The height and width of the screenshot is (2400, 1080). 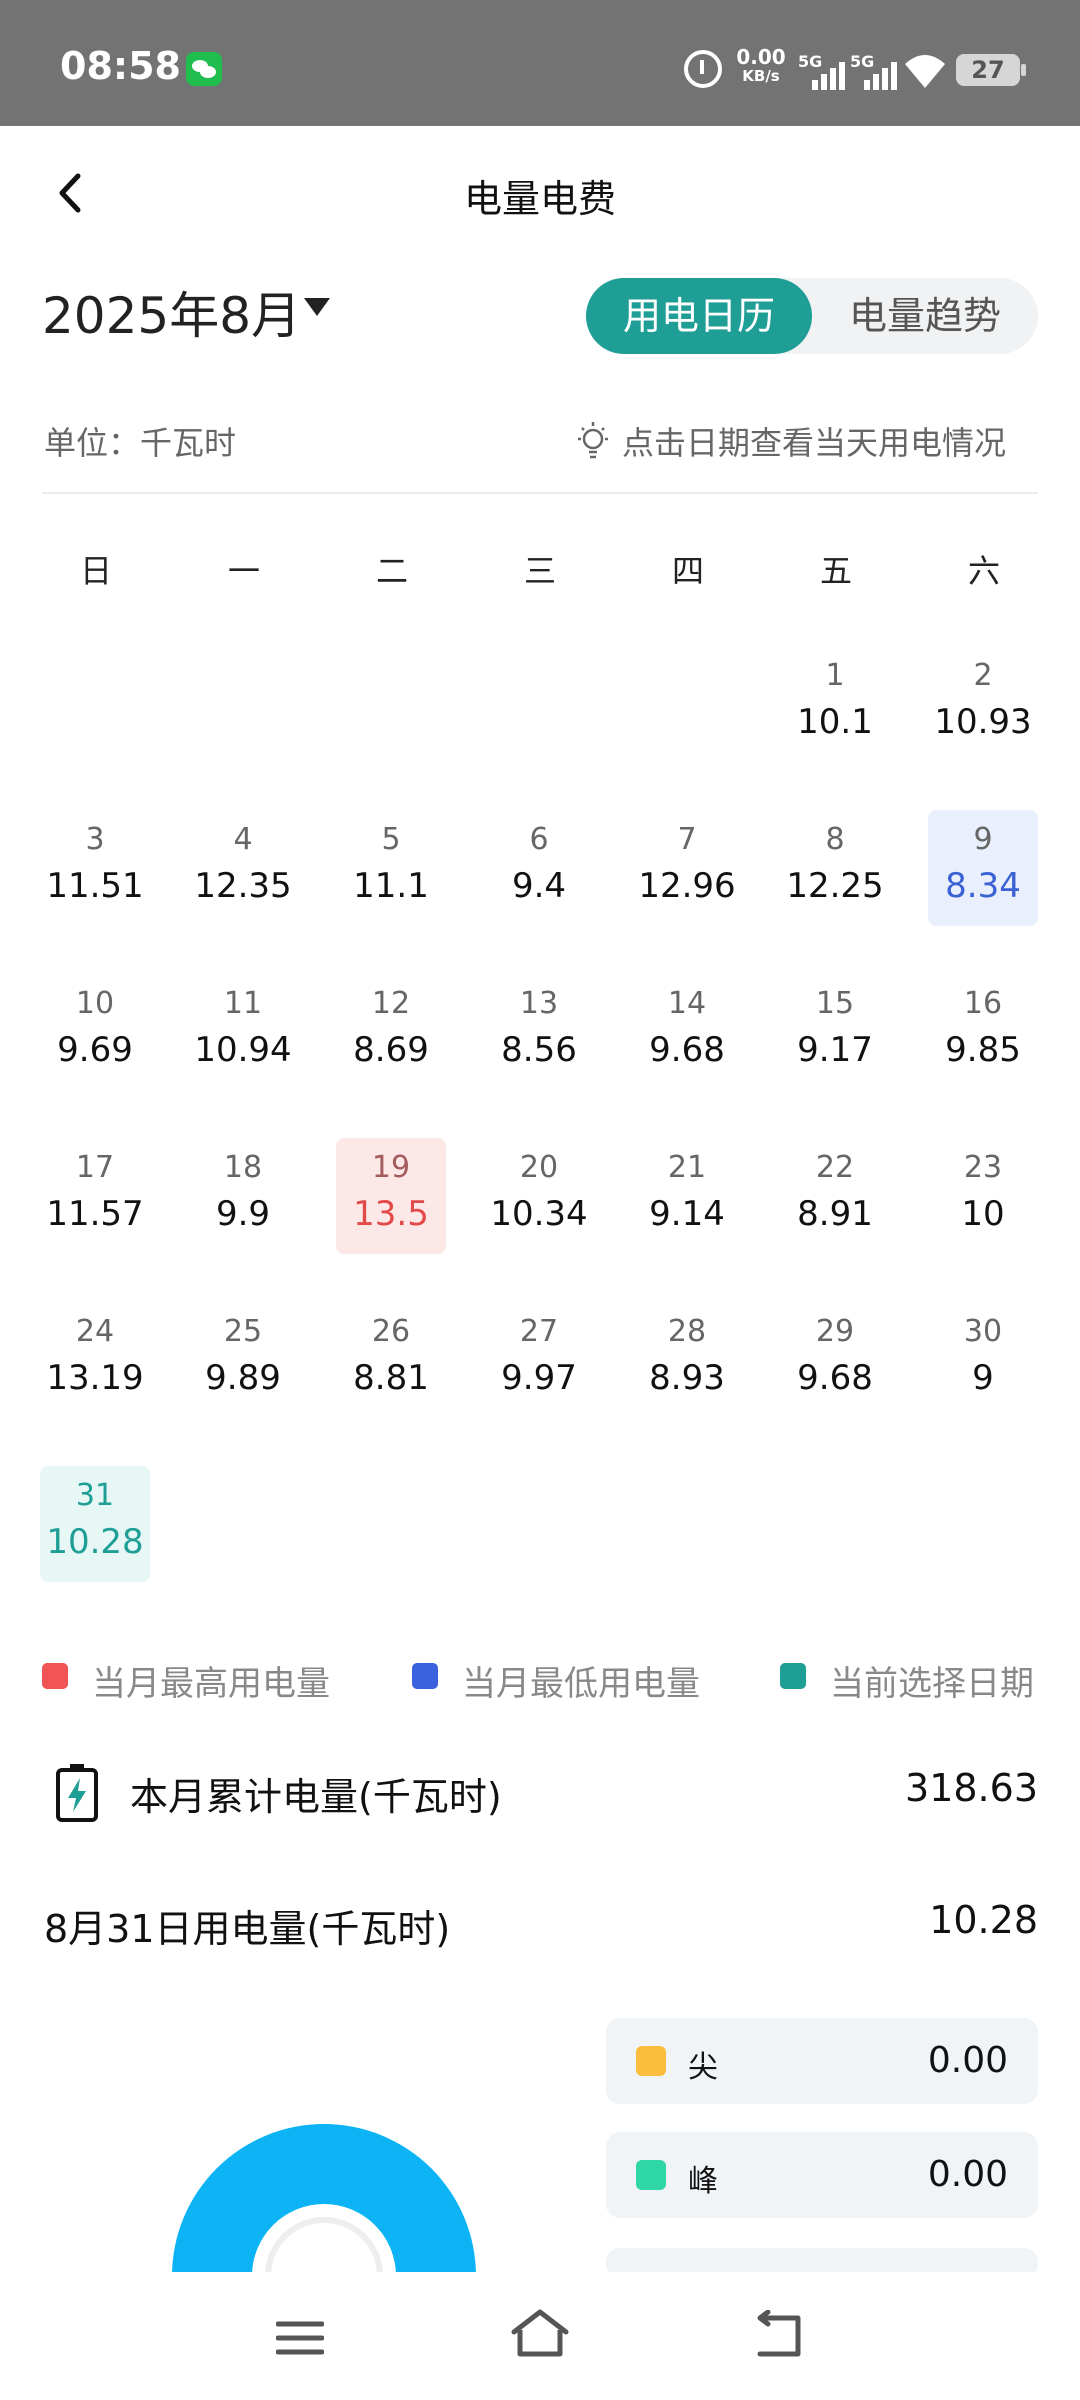 I want to click on calendar-day: 16 9.85, so click(x=983, y=1032).